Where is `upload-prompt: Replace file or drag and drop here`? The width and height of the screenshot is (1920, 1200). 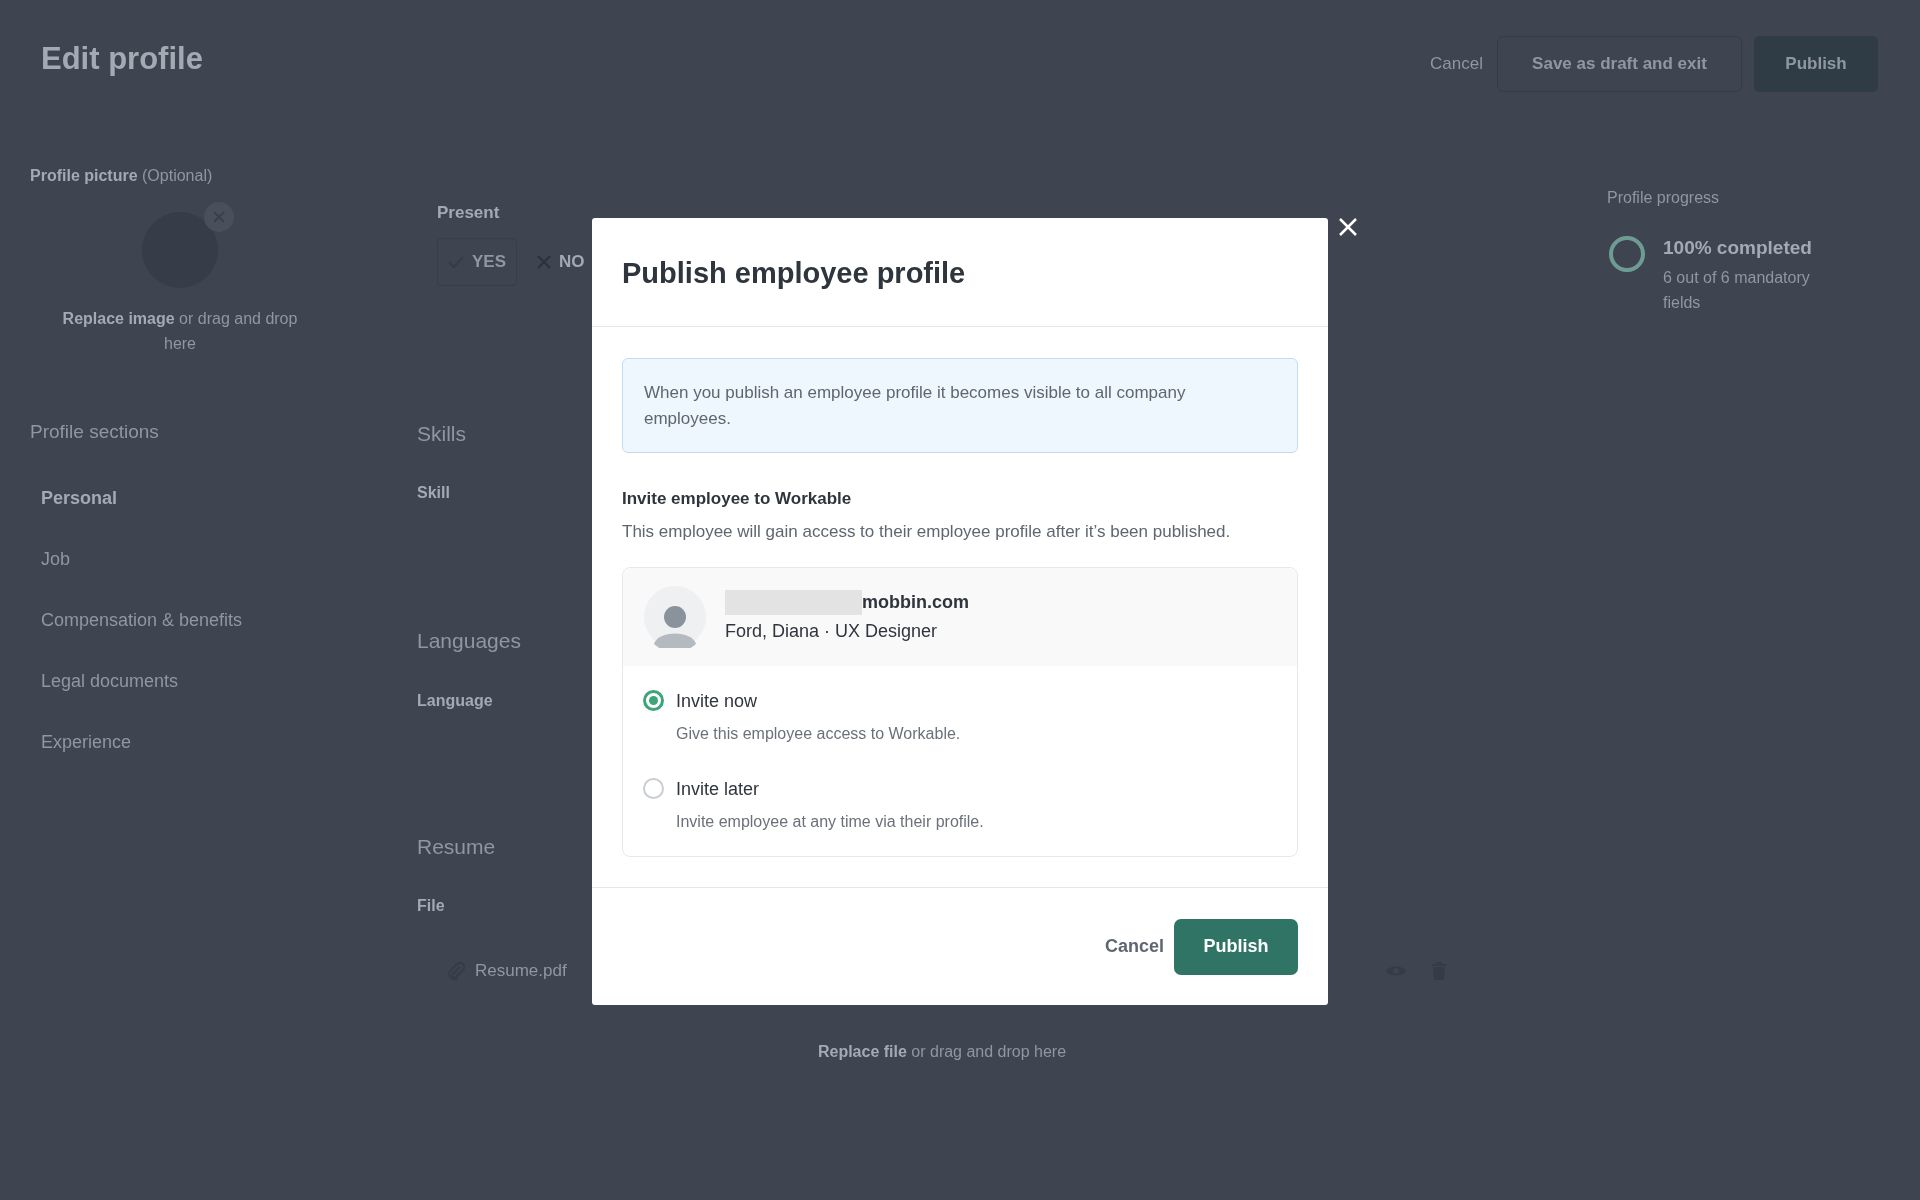
upload-prompt: Replace file or drag and drop here is located at coordinates (942, 1051).